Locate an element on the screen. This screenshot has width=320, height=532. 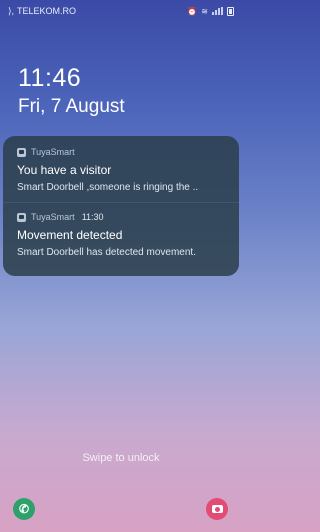
camera-shortcut-button is located at coordinates (217, 509).